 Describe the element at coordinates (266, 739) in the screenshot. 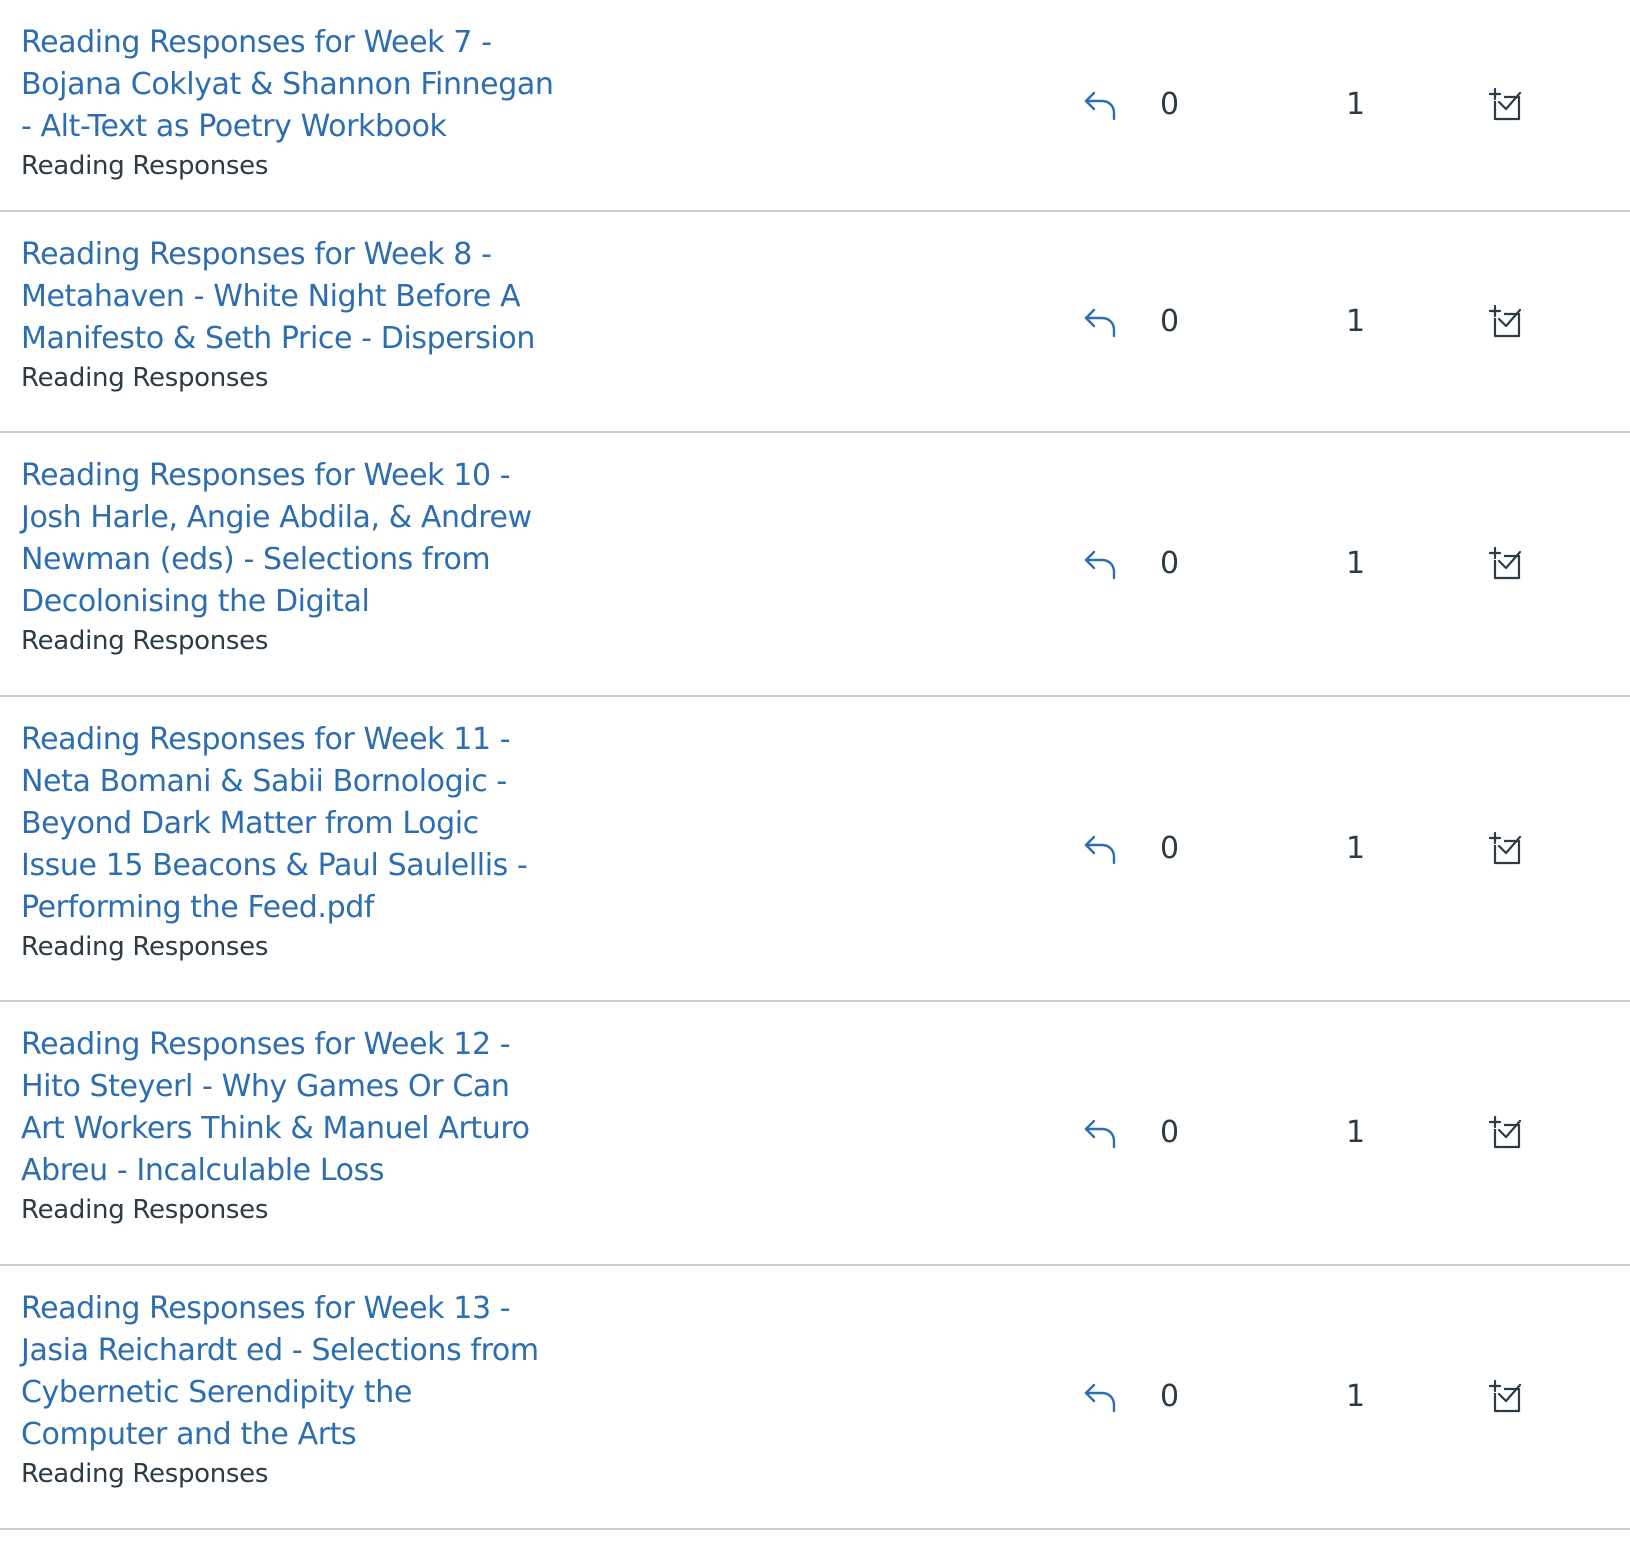

I see `title-line: Reading Responses for Week 11 -` at that location.